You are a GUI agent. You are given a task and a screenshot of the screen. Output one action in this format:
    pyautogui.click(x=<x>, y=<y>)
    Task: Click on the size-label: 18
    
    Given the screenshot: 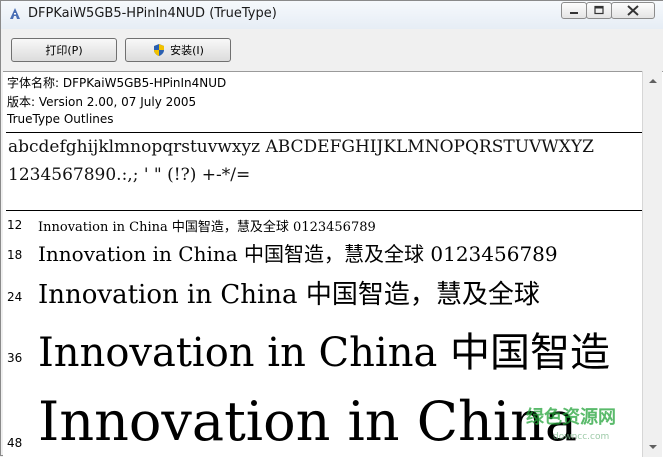 What is the action you would take?
    pyautogui.click(x=15, y=255)
    